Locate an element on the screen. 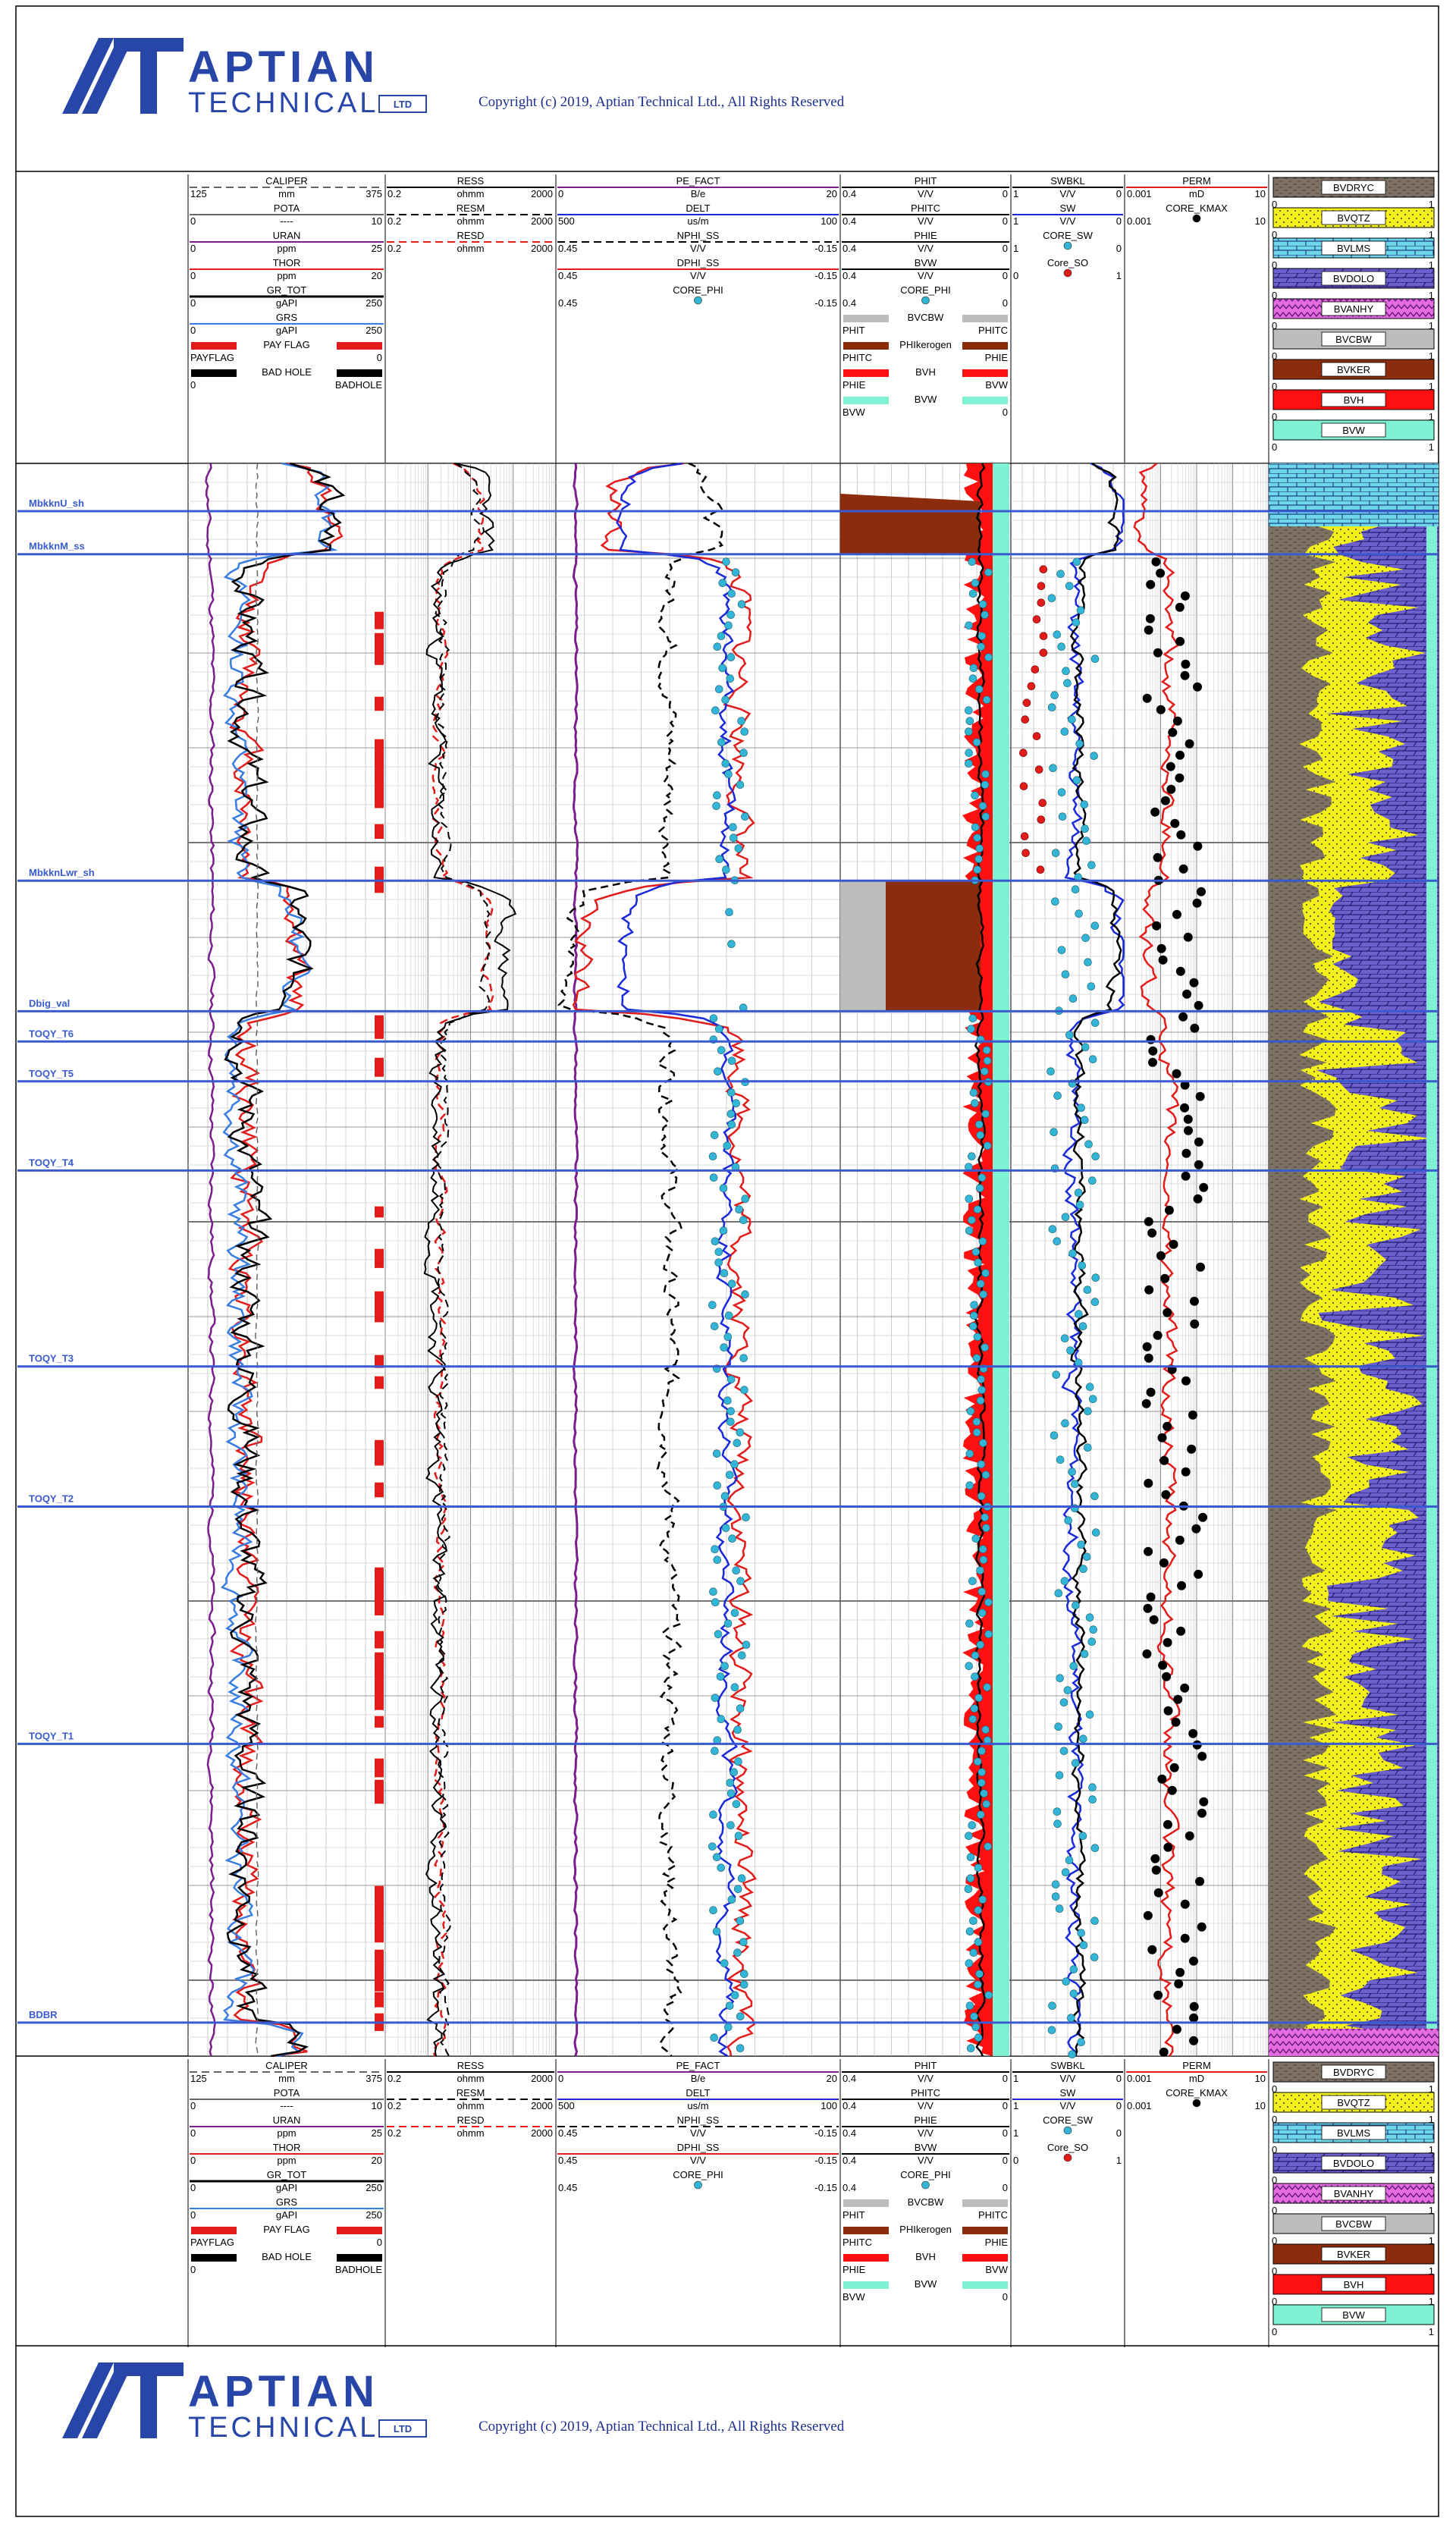 The width and height of the screenshot is (1456, 2524). hdr-min-core_phi-2-4-bottom: 0.45 is located at coordinates (567, 2188).